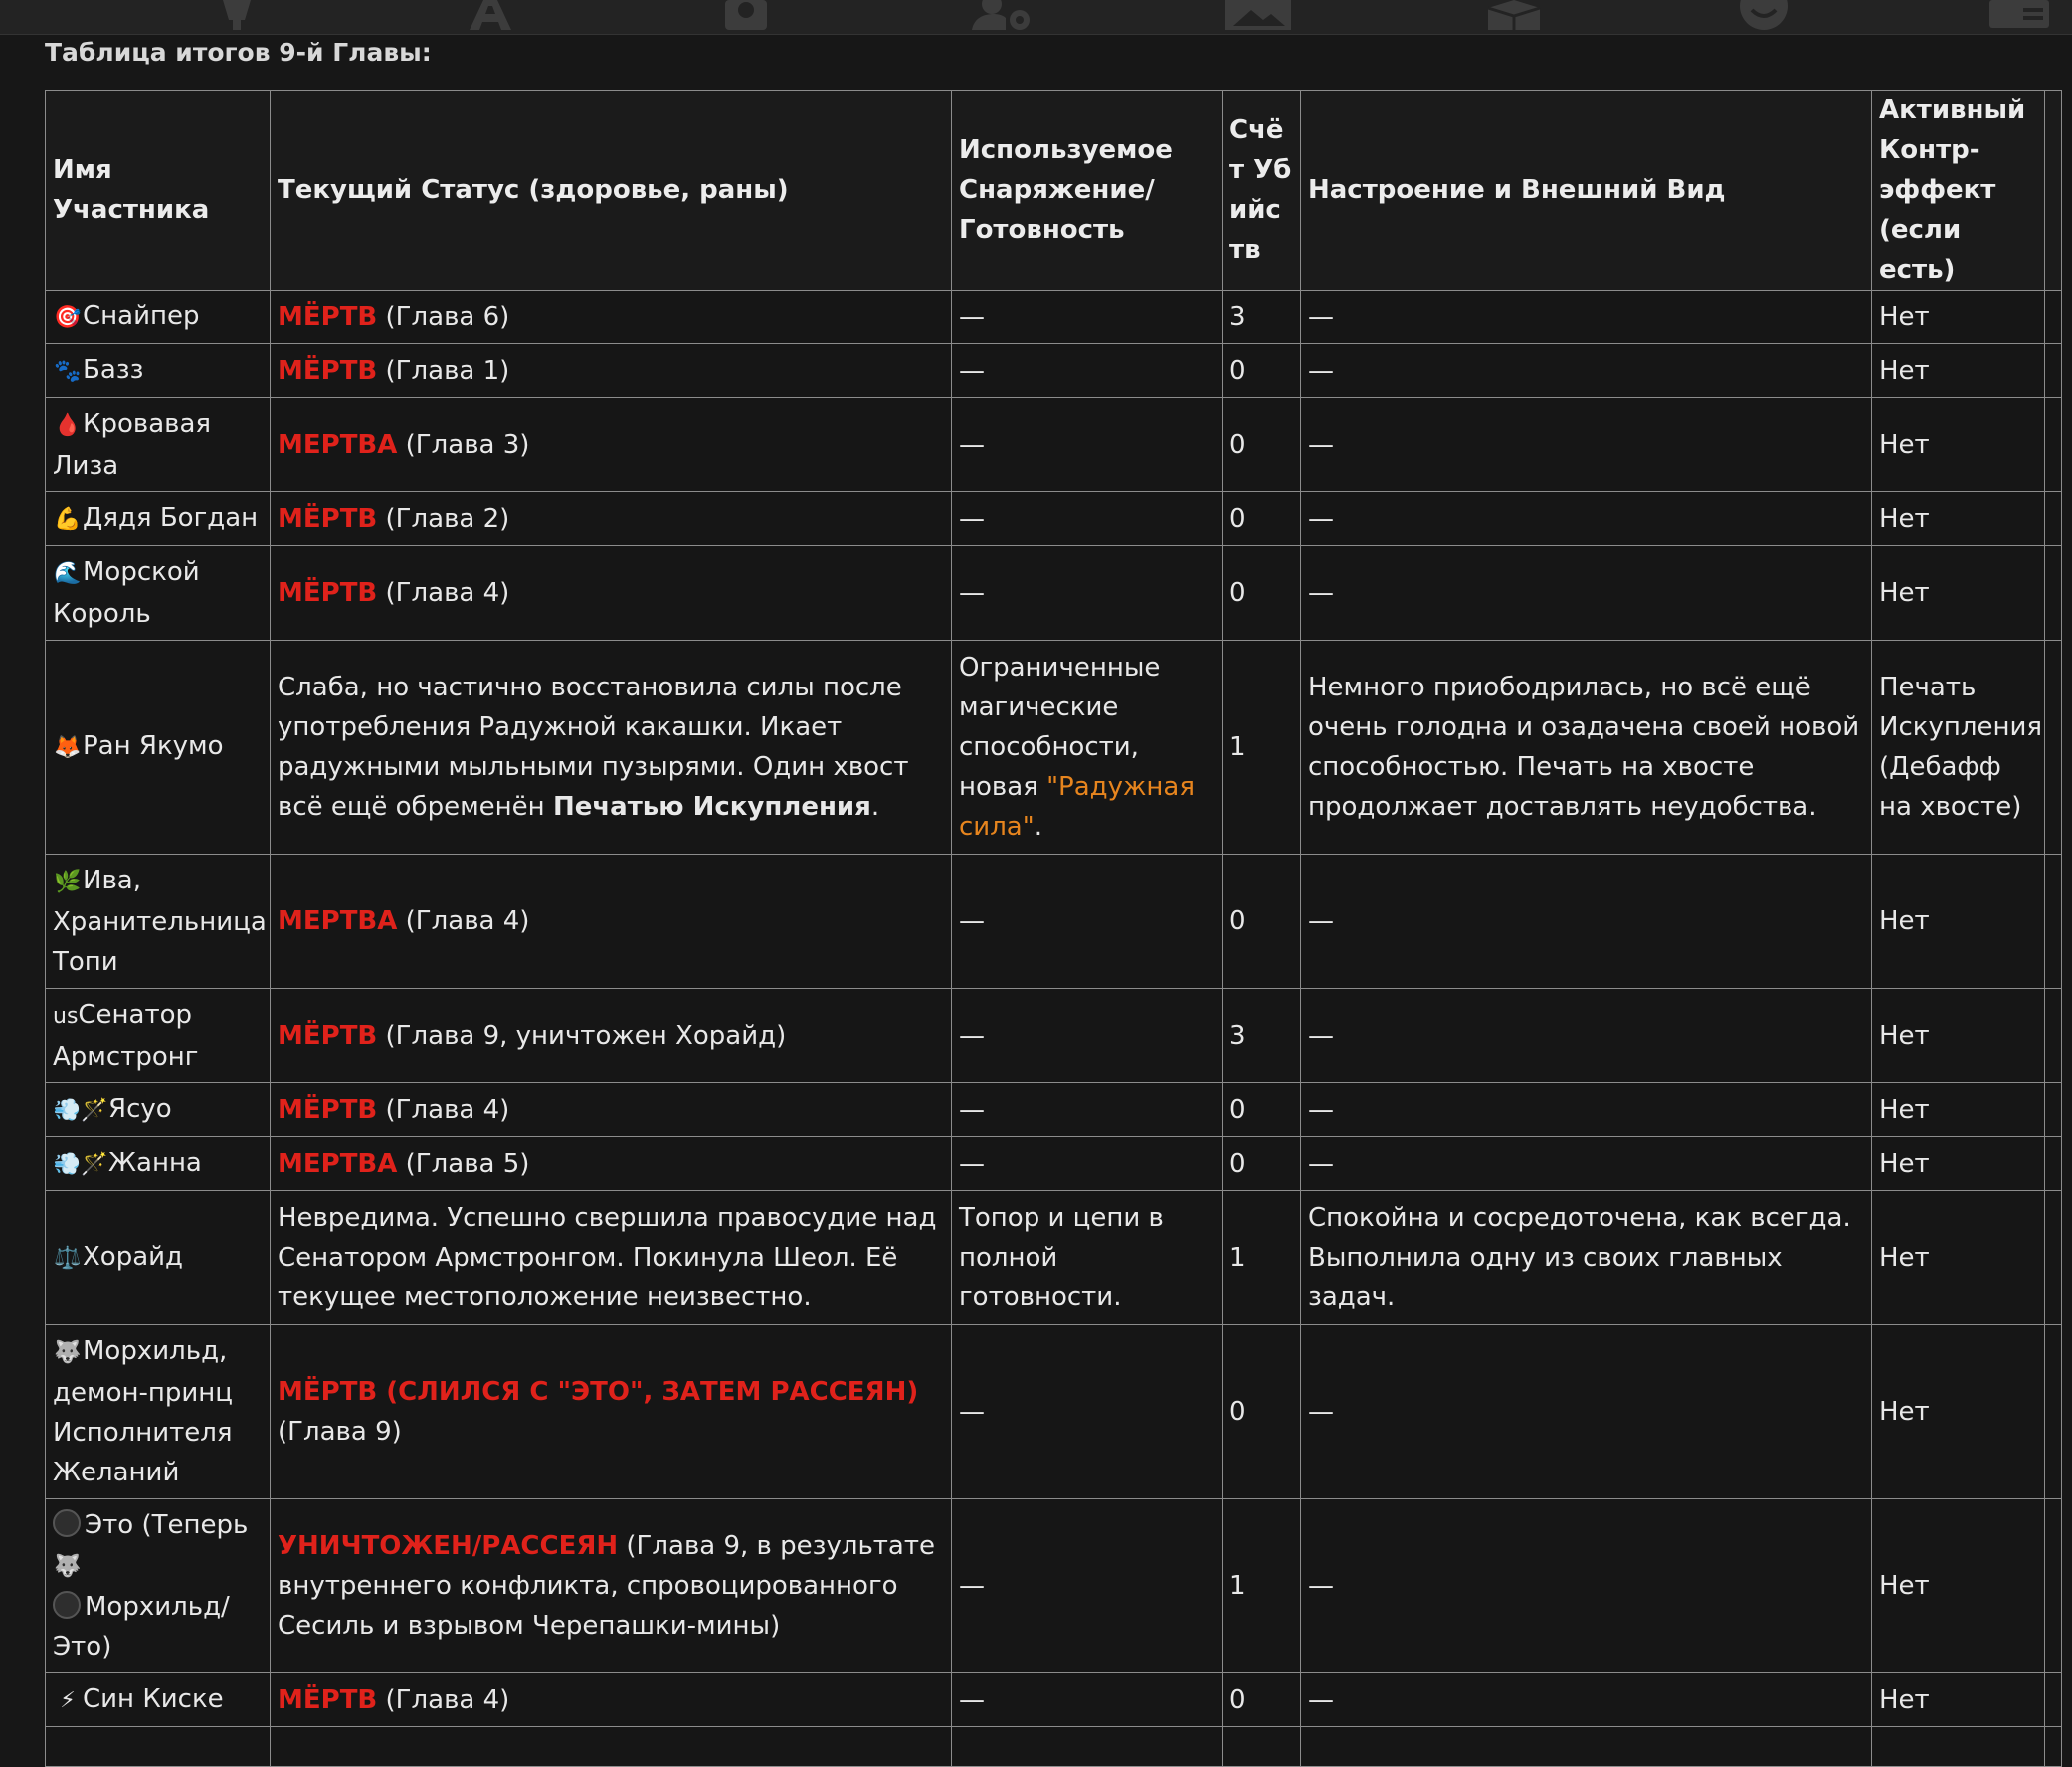 The height and width of the screenshot is (1767, 2072). What do you see at coordinates (490, 15) in the screenshot?
I see `font-icon` at bounding box center [490, 15].